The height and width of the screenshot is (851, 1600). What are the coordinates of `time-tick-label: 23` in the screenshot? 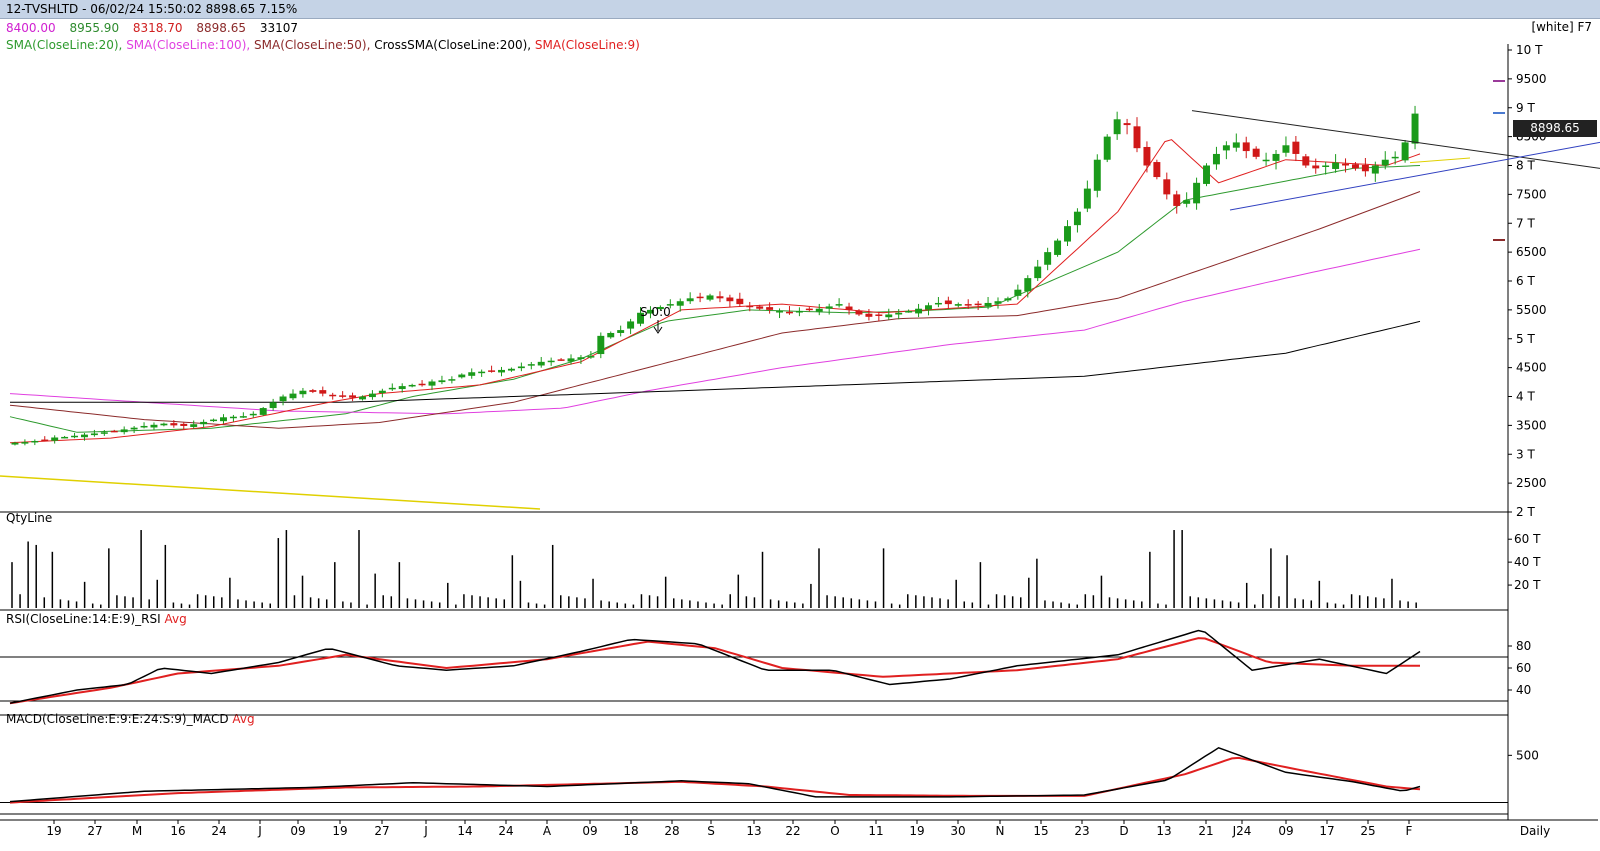 It's located at (1081, 831).